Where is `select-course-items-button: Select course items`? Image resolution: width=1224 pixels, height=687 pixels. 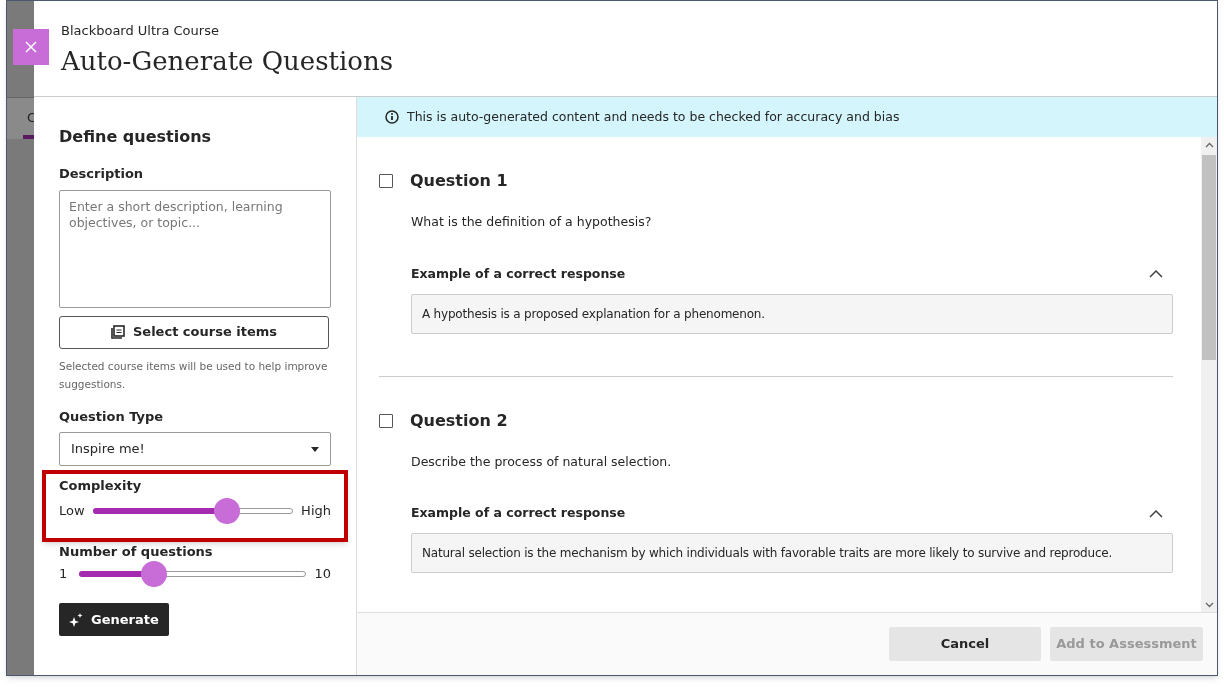
select-course-items-button: Select course items is located at coordinates (194, 332).